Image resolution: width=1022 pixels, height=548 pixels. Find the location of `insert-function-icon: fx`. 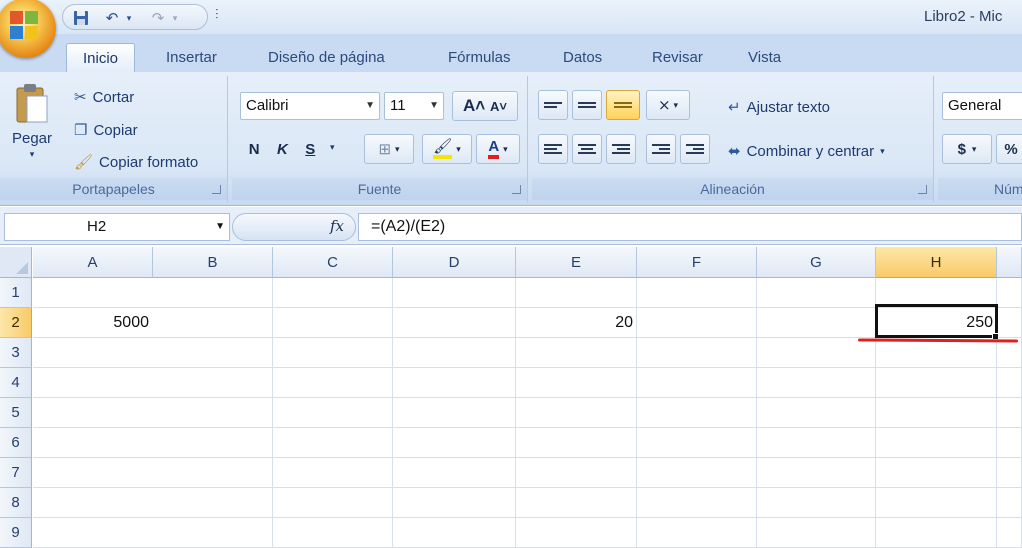

insert-function-icon: fx is located at coordinates (337, 226).